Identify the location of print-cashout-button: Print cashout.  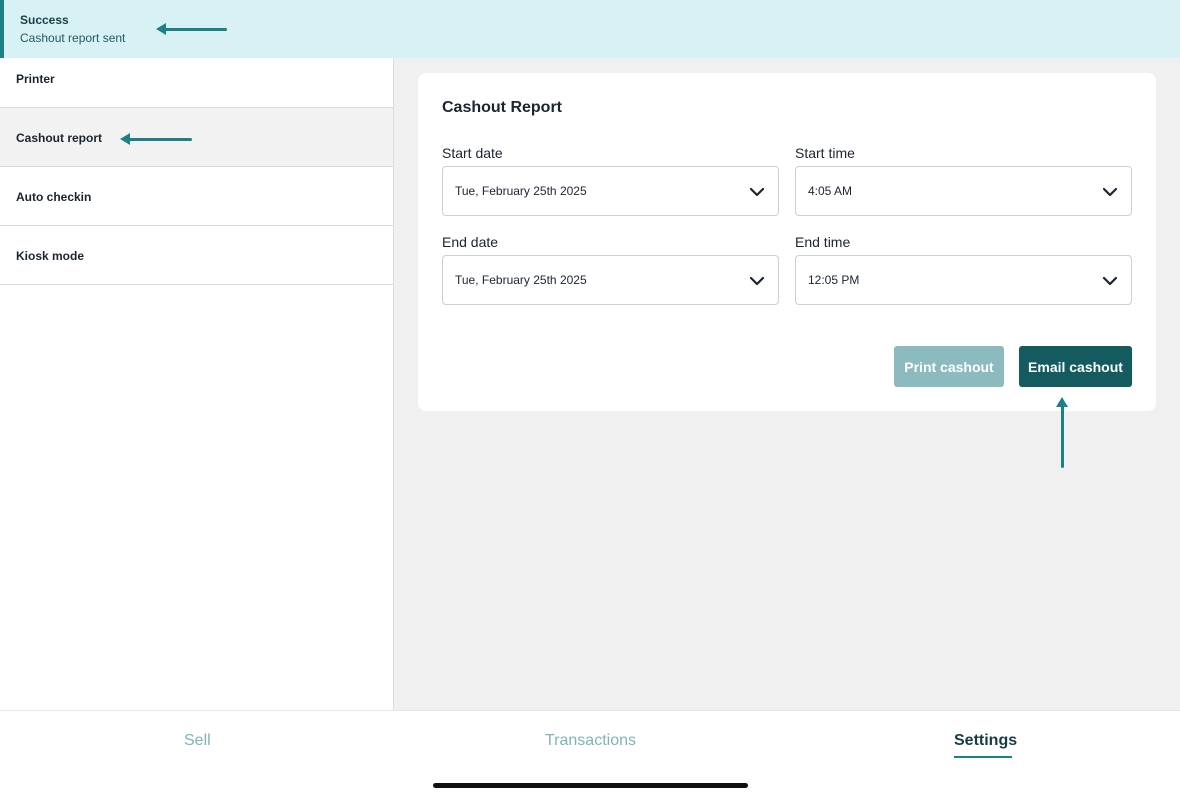
(949, 366).